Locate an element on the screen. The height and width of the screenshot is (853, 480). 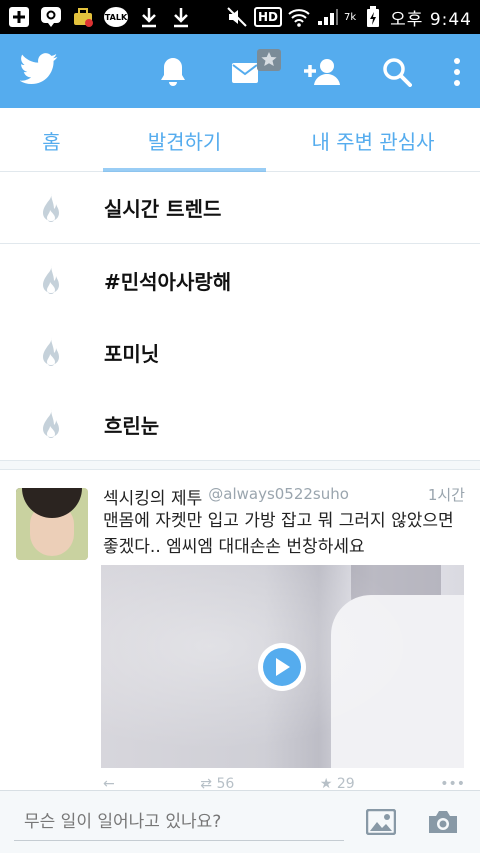
trend-label: 포미닛 is located at coordinates (132, 353).